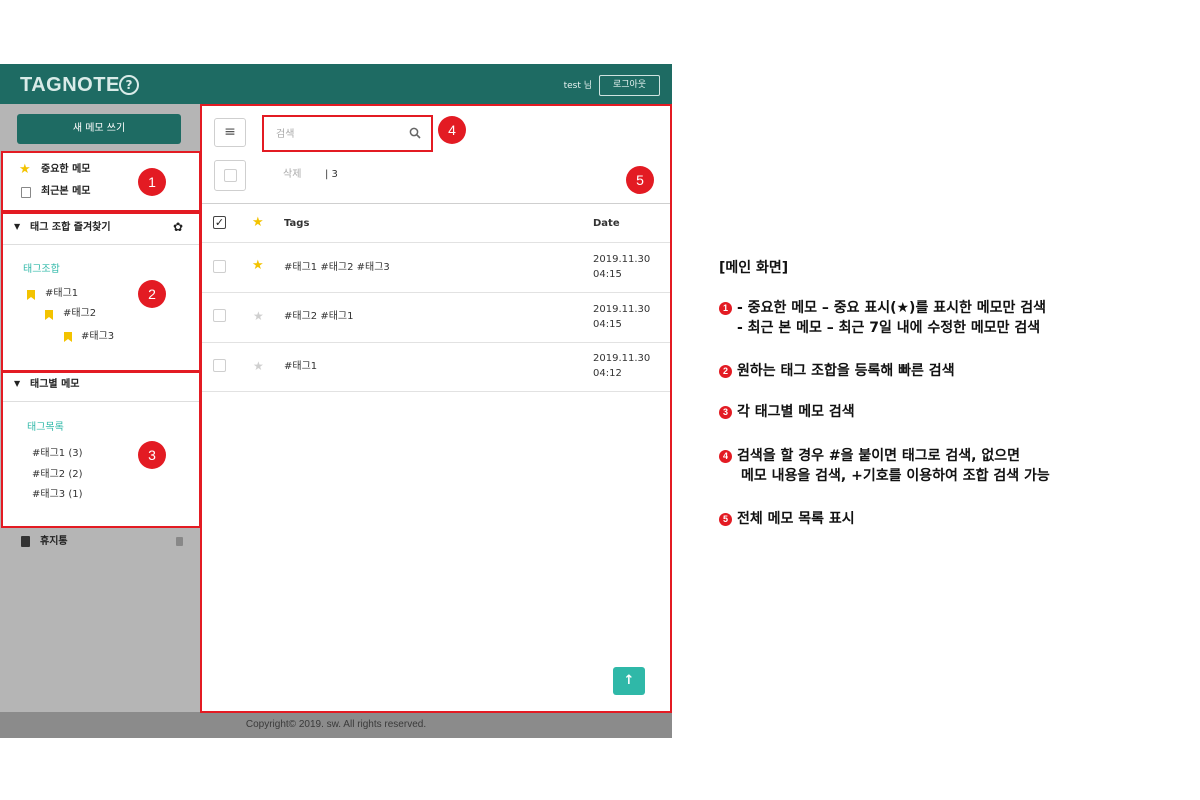 The width and height of the screenshot is (1200, 800). I want to click on new-memo-button: 새 메모 쓰기, so click(99, 129).